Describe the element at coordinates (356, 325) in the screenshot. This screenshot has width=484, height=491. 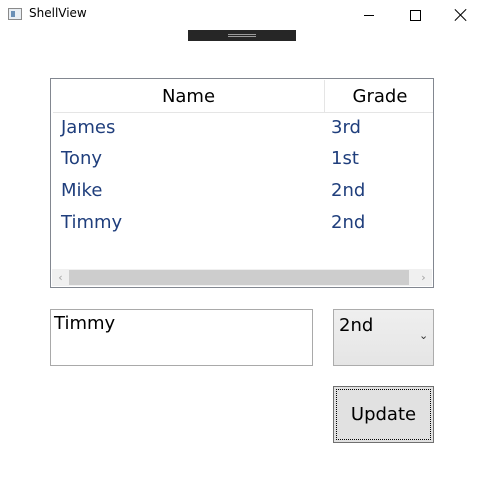
I see `grade-dropdown-value: 2nd` at that location.